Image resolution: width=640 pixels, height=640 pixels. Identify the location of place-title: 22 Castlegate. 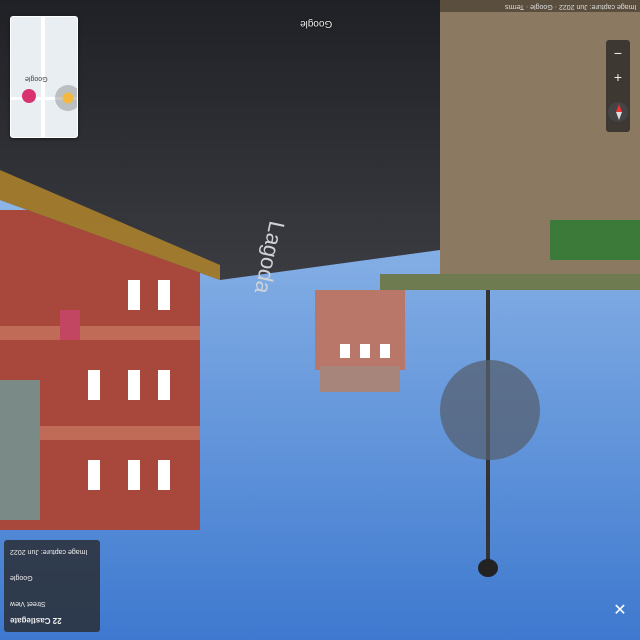
(36, 620).